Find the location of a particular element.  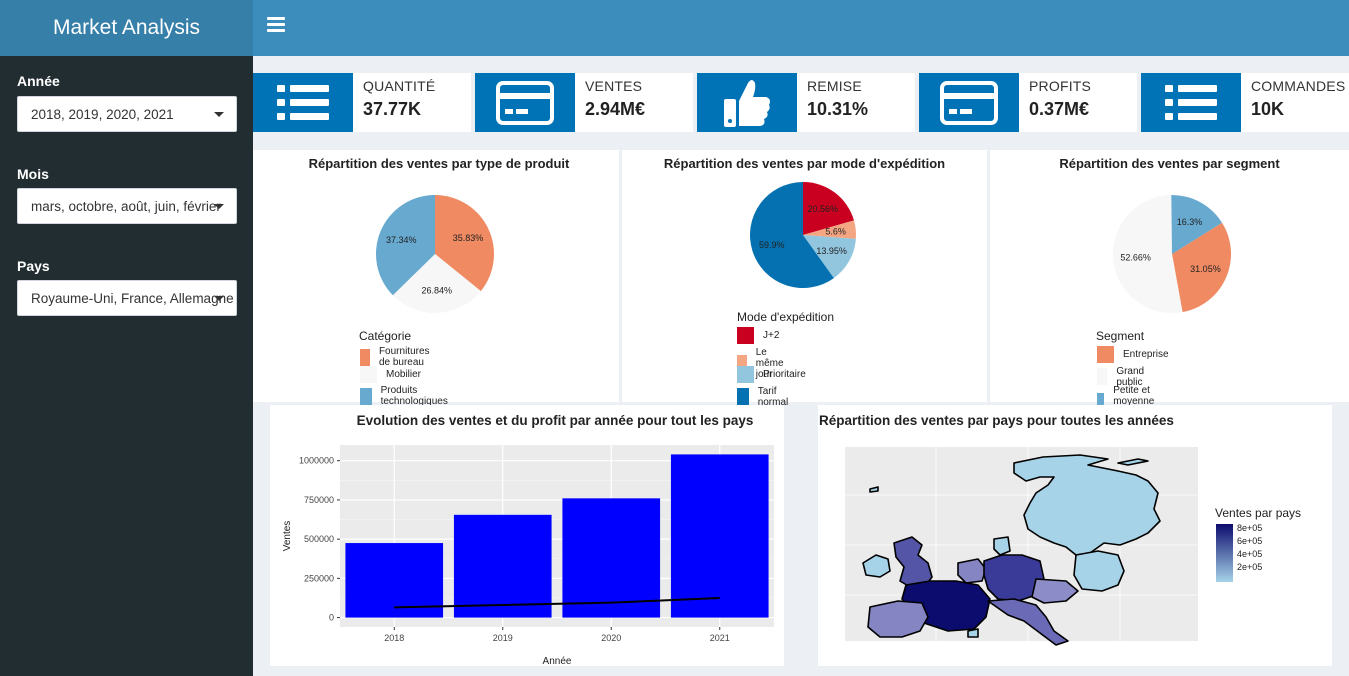

pie-chart-segment: 31.05% 52.66% 16.3% is located at coordinates (1172, 254).